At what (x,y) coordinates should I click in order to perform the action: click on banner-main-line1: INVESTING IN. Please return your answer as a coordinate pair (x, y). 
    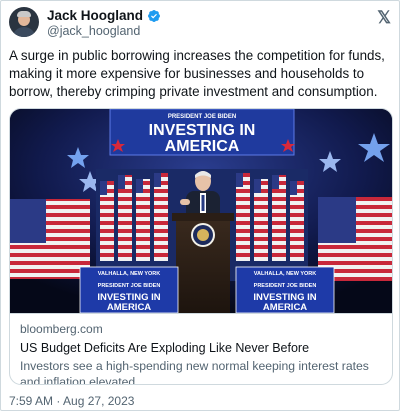
    Looking at the image, I should click on (202, 130).